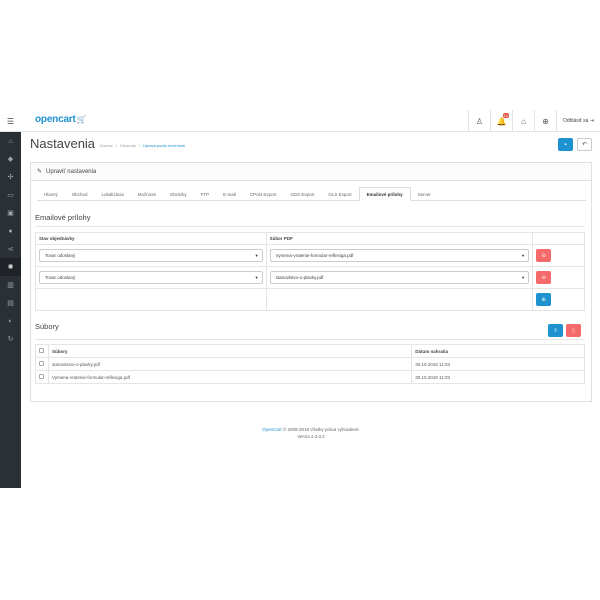  Describe the element at coordinates (47, 326) in the screenshot. I see `files-section-title: Súbory` at that location.